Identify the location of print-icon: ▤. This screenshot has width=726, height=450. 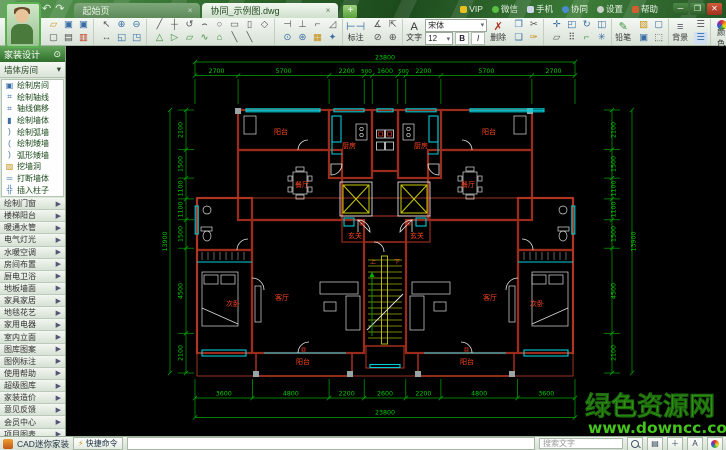
(68, 38).